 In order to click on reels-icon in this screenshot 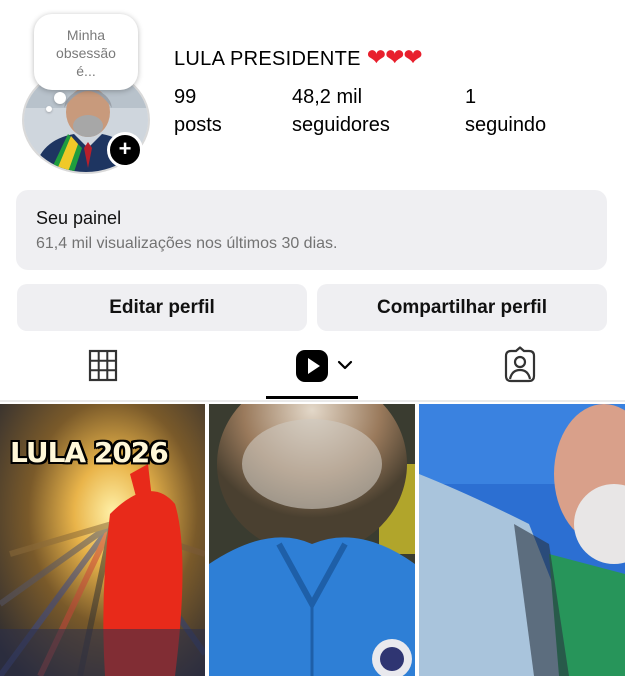, I will do `click(312, 366)`.